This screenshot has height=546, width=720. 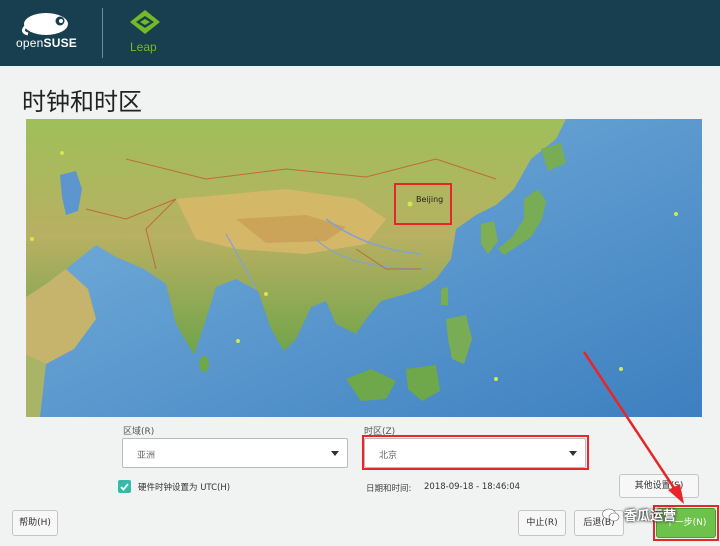 I want to click on checkmark-icon, so click(x=124, y=487).